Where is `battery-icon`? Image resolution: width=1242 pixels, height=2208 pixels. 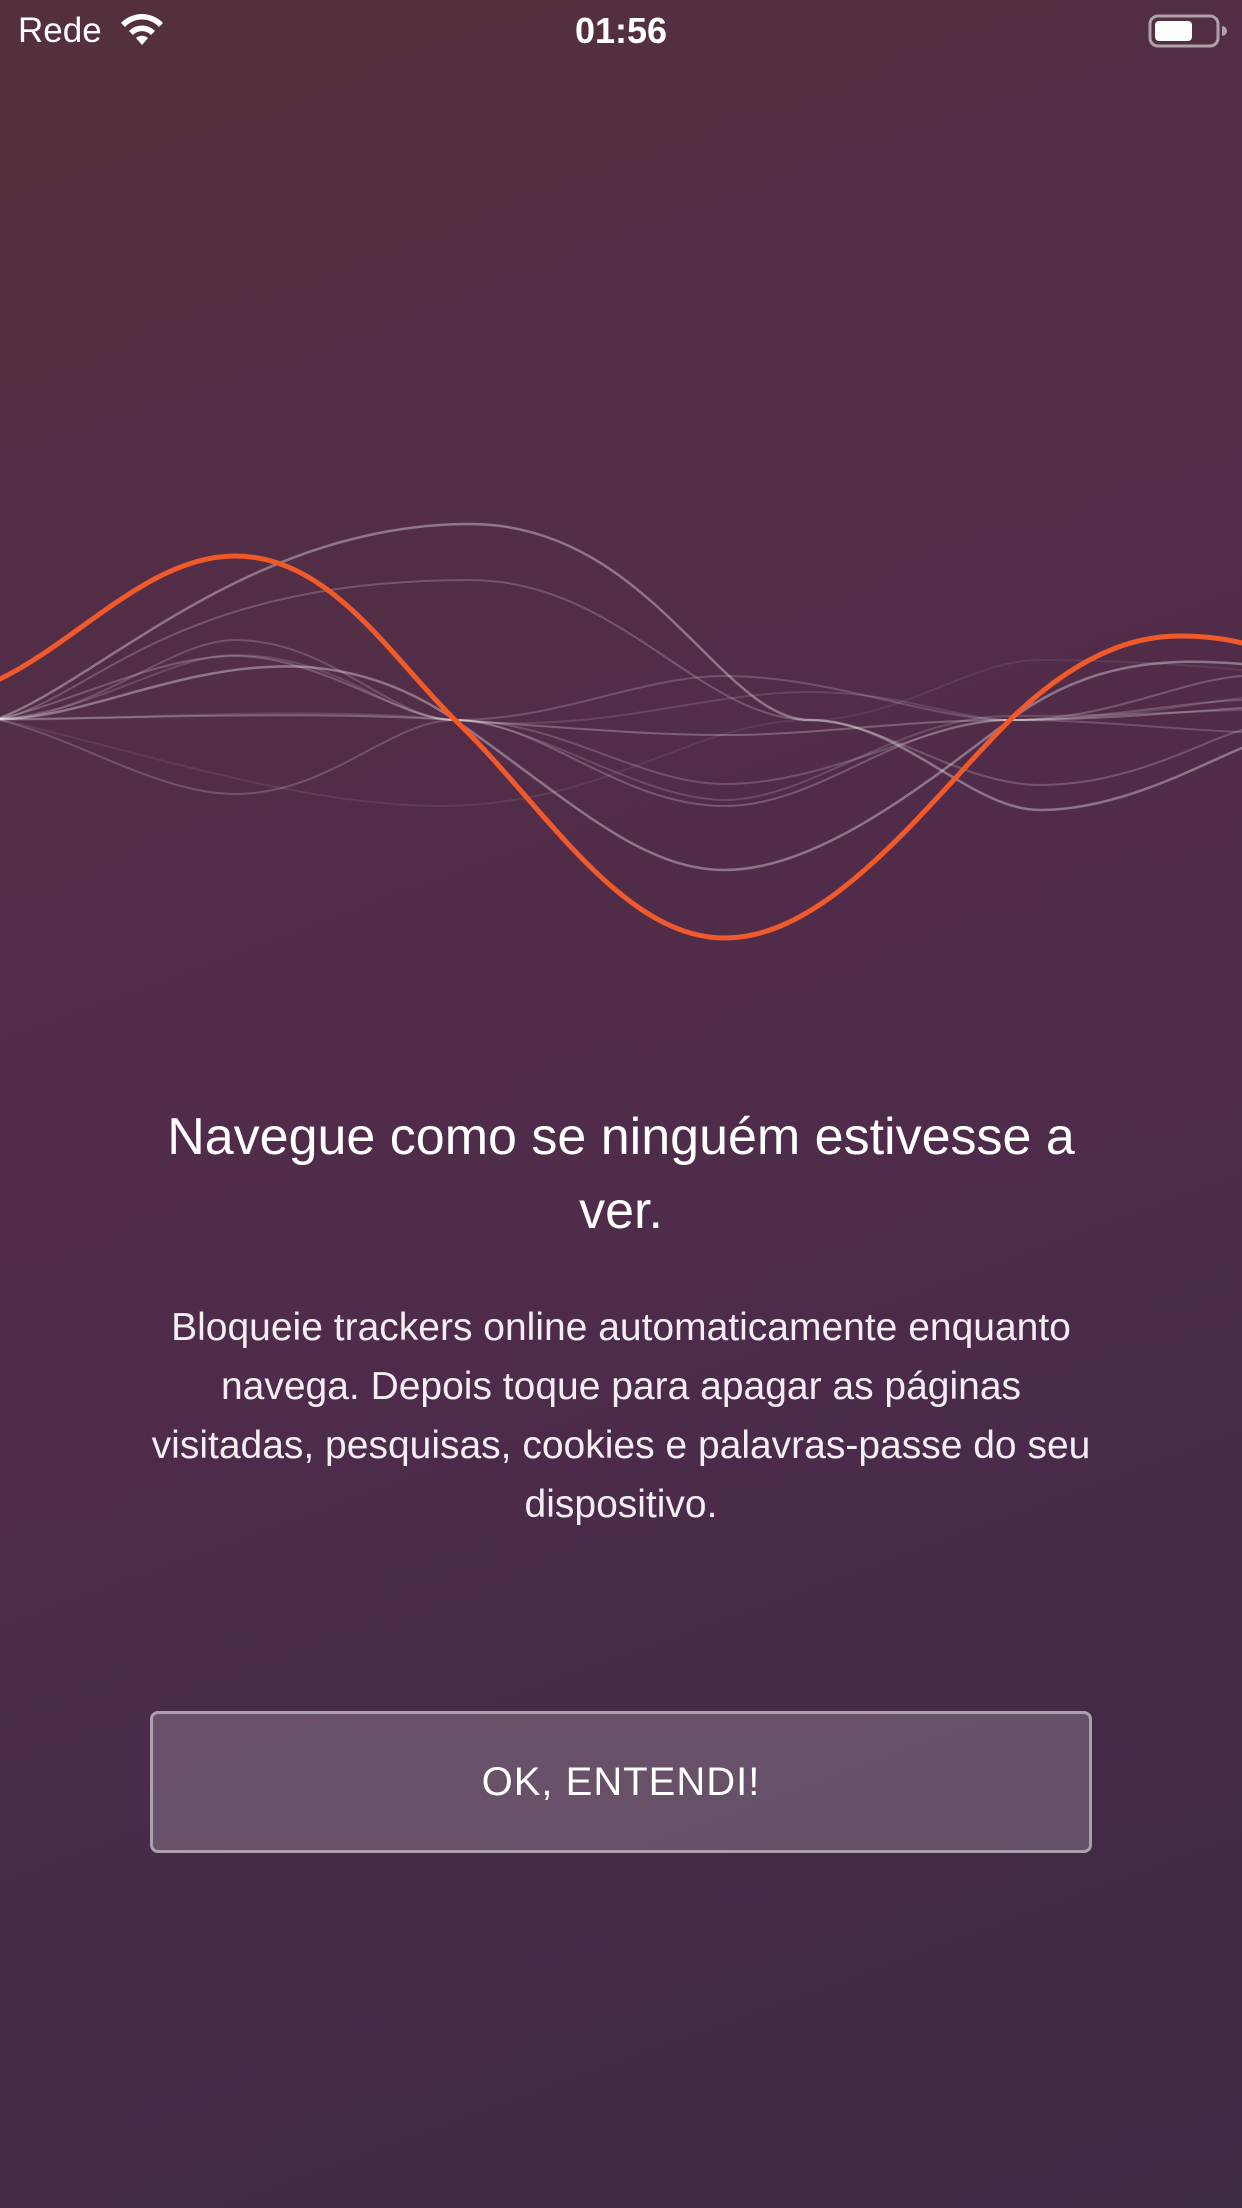 battery-icon is located at coordinates (1187, 31).